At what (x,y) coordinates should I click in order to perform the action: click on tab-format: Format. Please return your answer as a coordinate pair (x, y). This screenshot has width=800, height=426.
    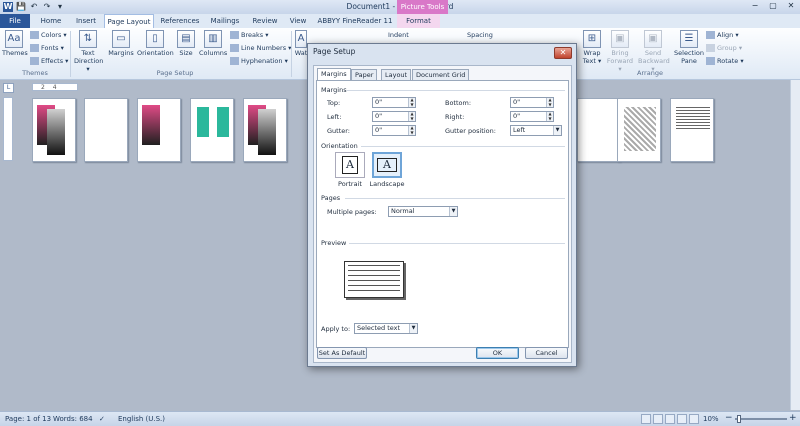
    Looking at the image, I should click on (418, 21).